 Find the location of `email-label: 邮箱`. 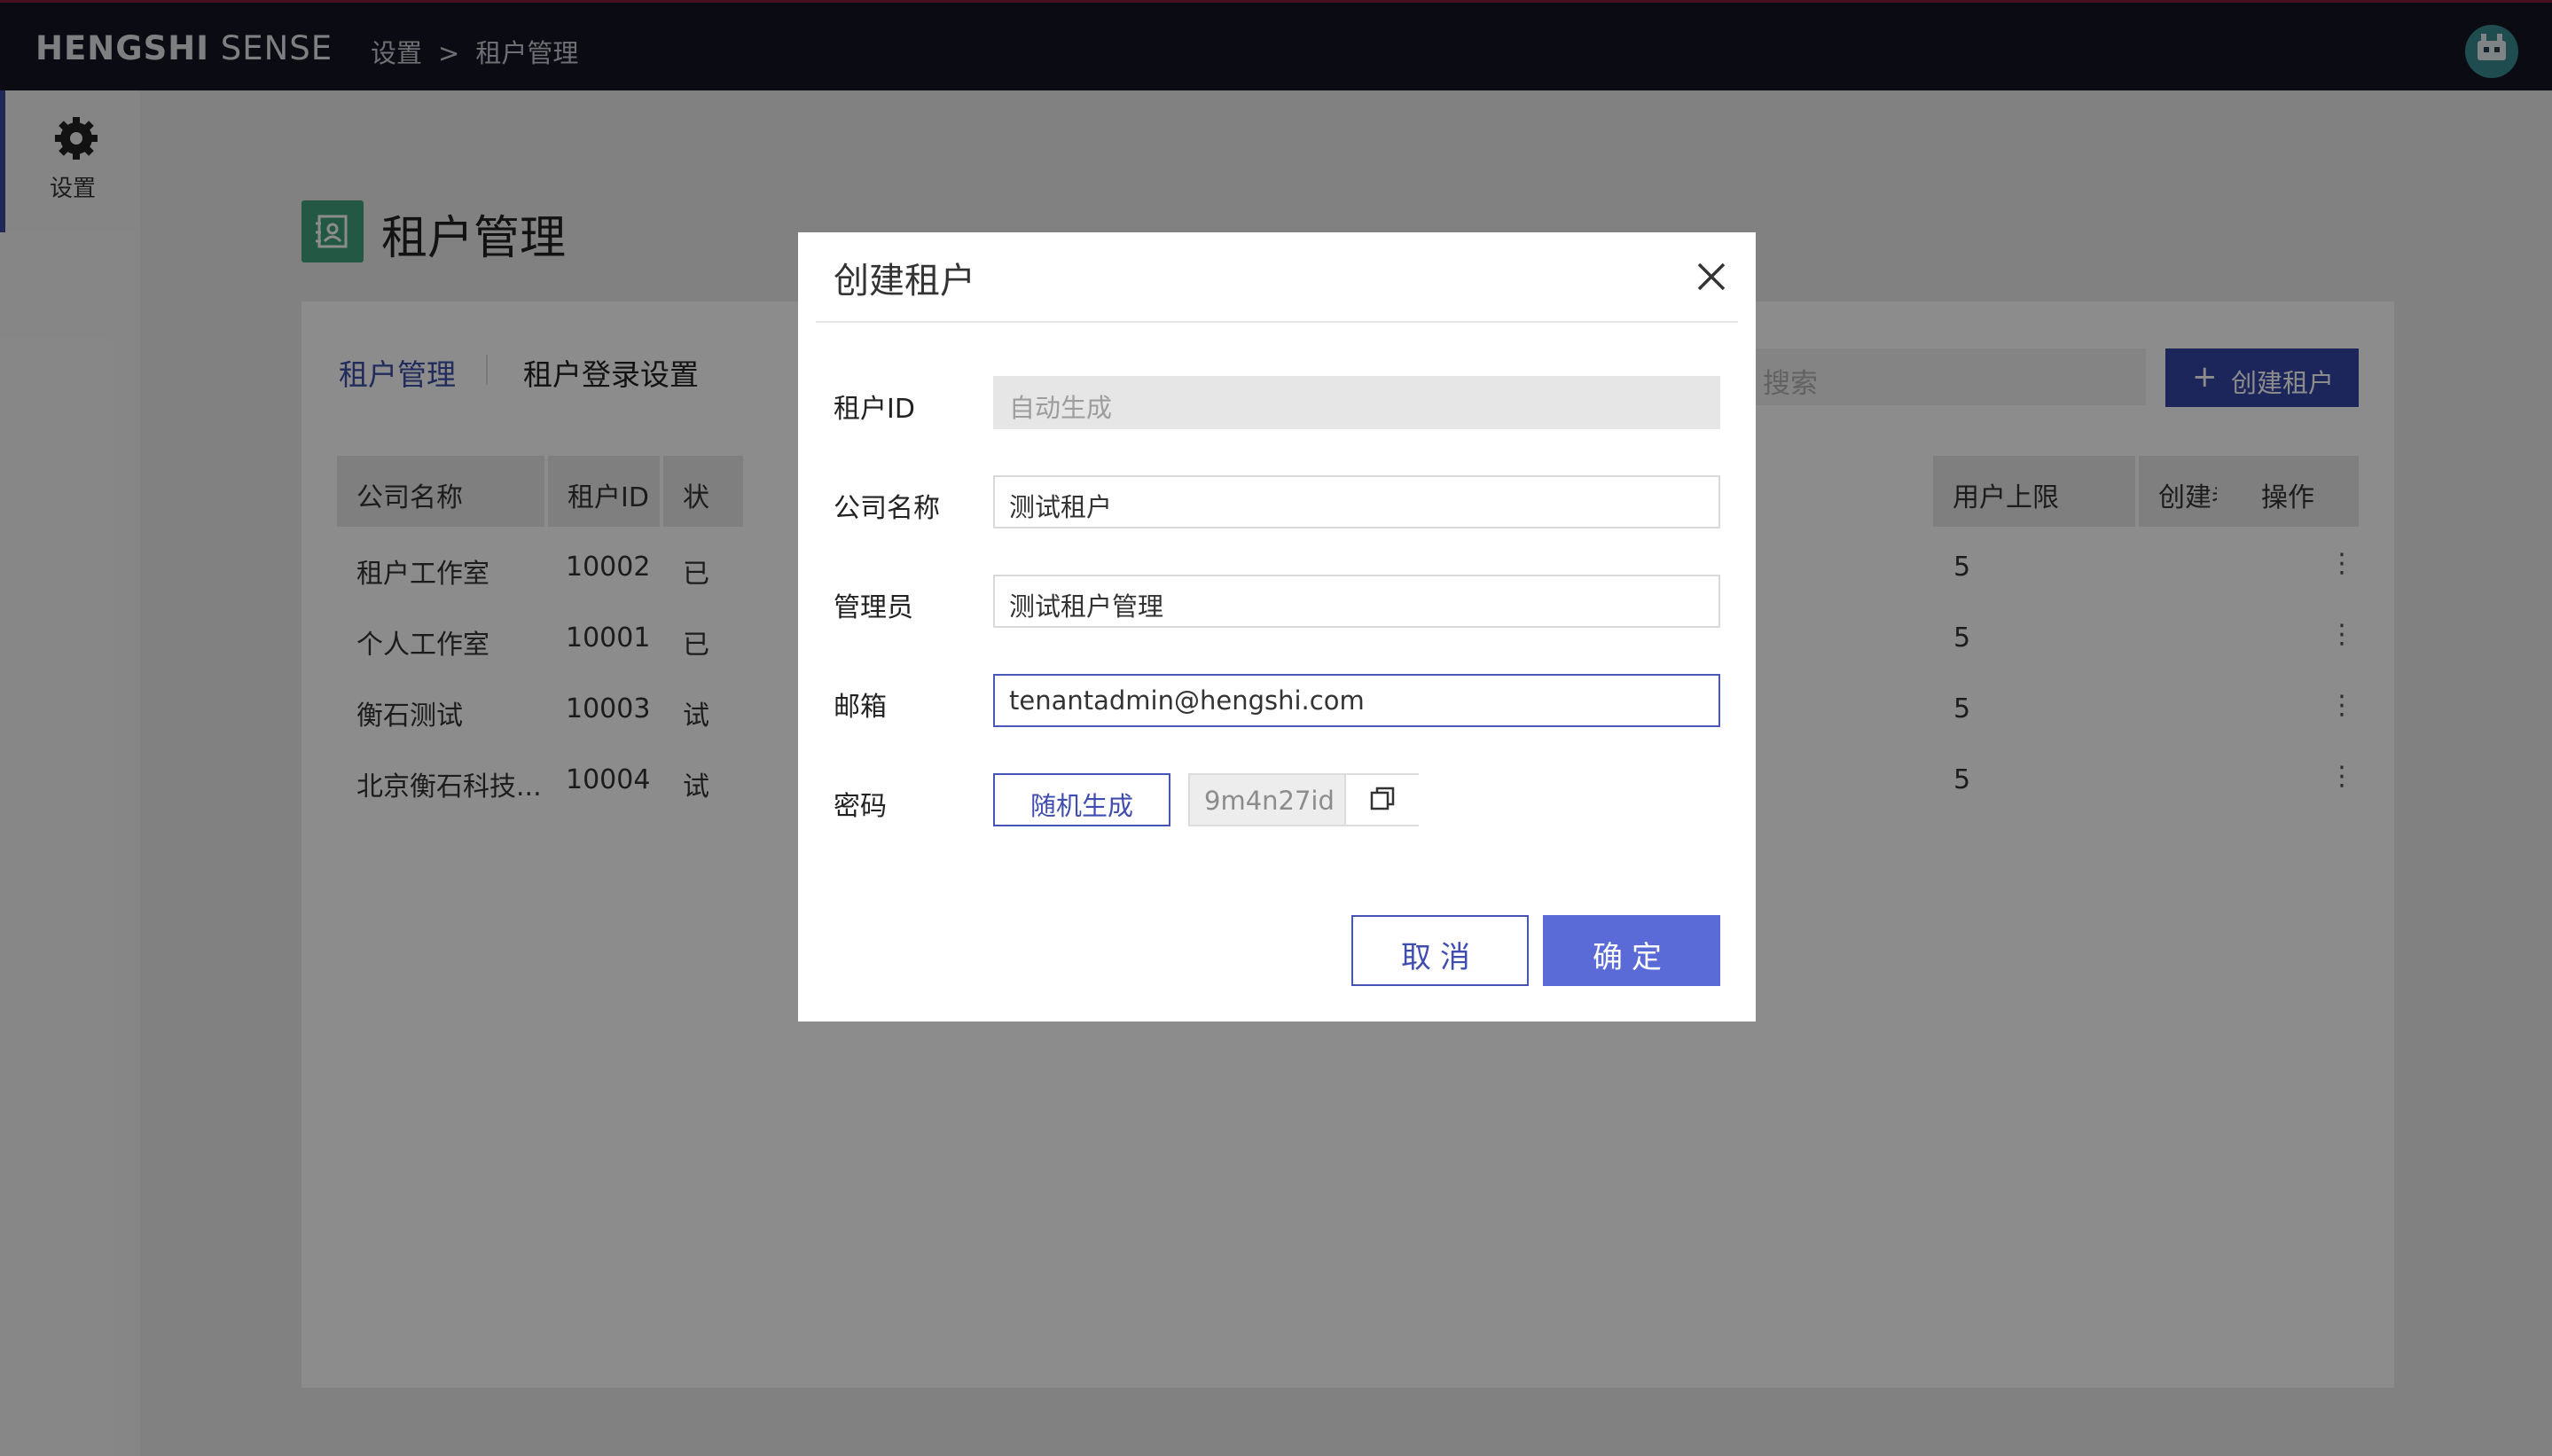

email-label: 邮箱 is located at coordinates (860, 707).